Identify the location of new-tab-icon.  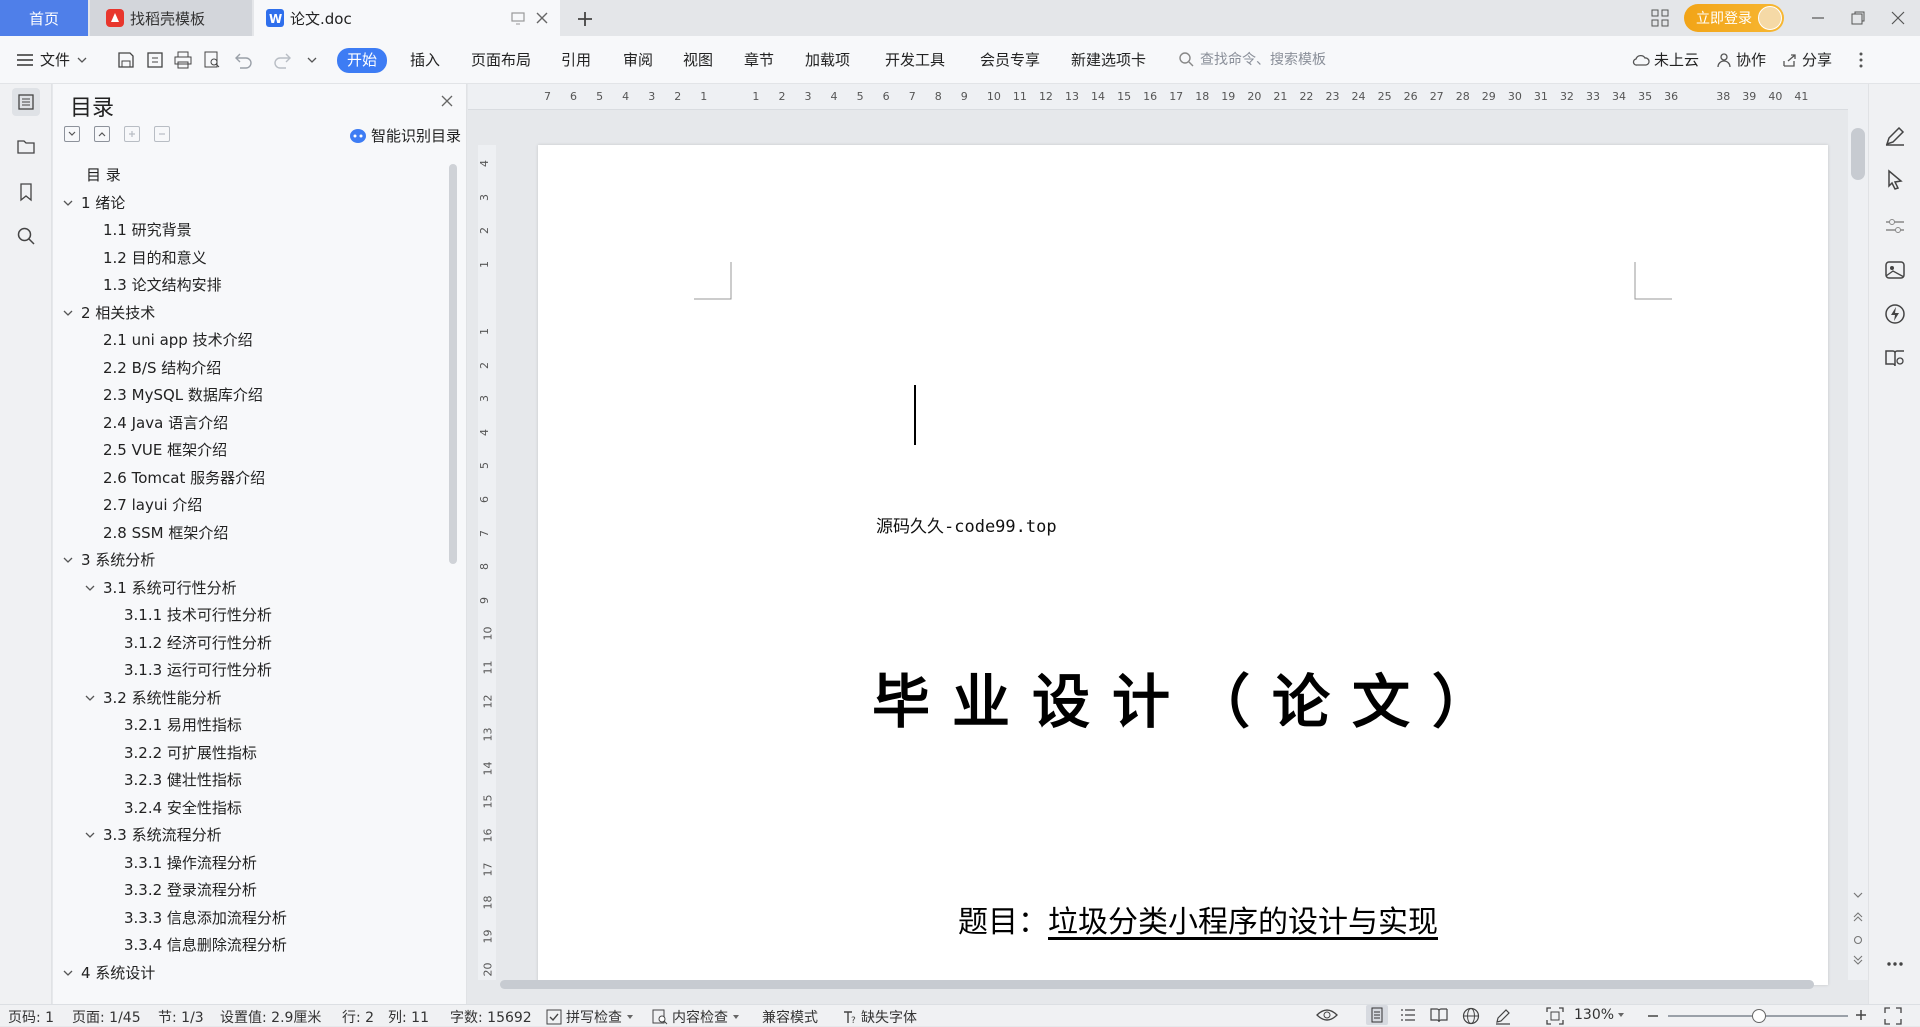
(585, 19).